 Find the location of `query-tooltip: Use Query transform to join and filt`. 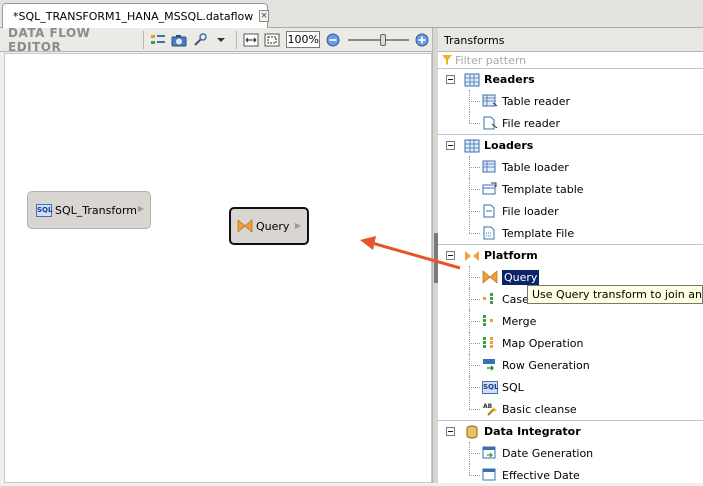

query-tooltip: Use Query transform to join and filt is located at coordinates (615, 294).